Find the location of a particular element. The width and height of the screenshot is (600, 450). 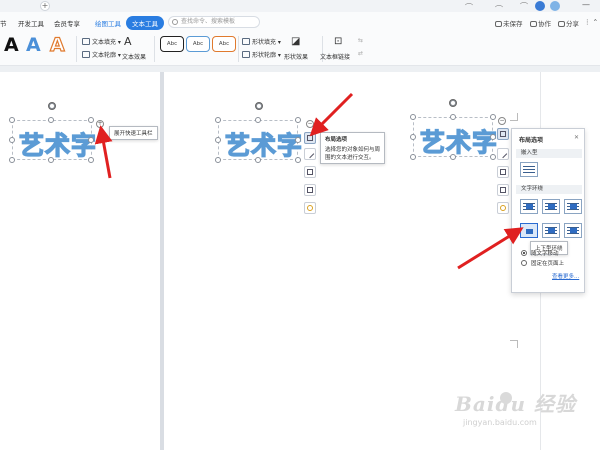

share-button: 分享 is located at coordinates (568, 23).